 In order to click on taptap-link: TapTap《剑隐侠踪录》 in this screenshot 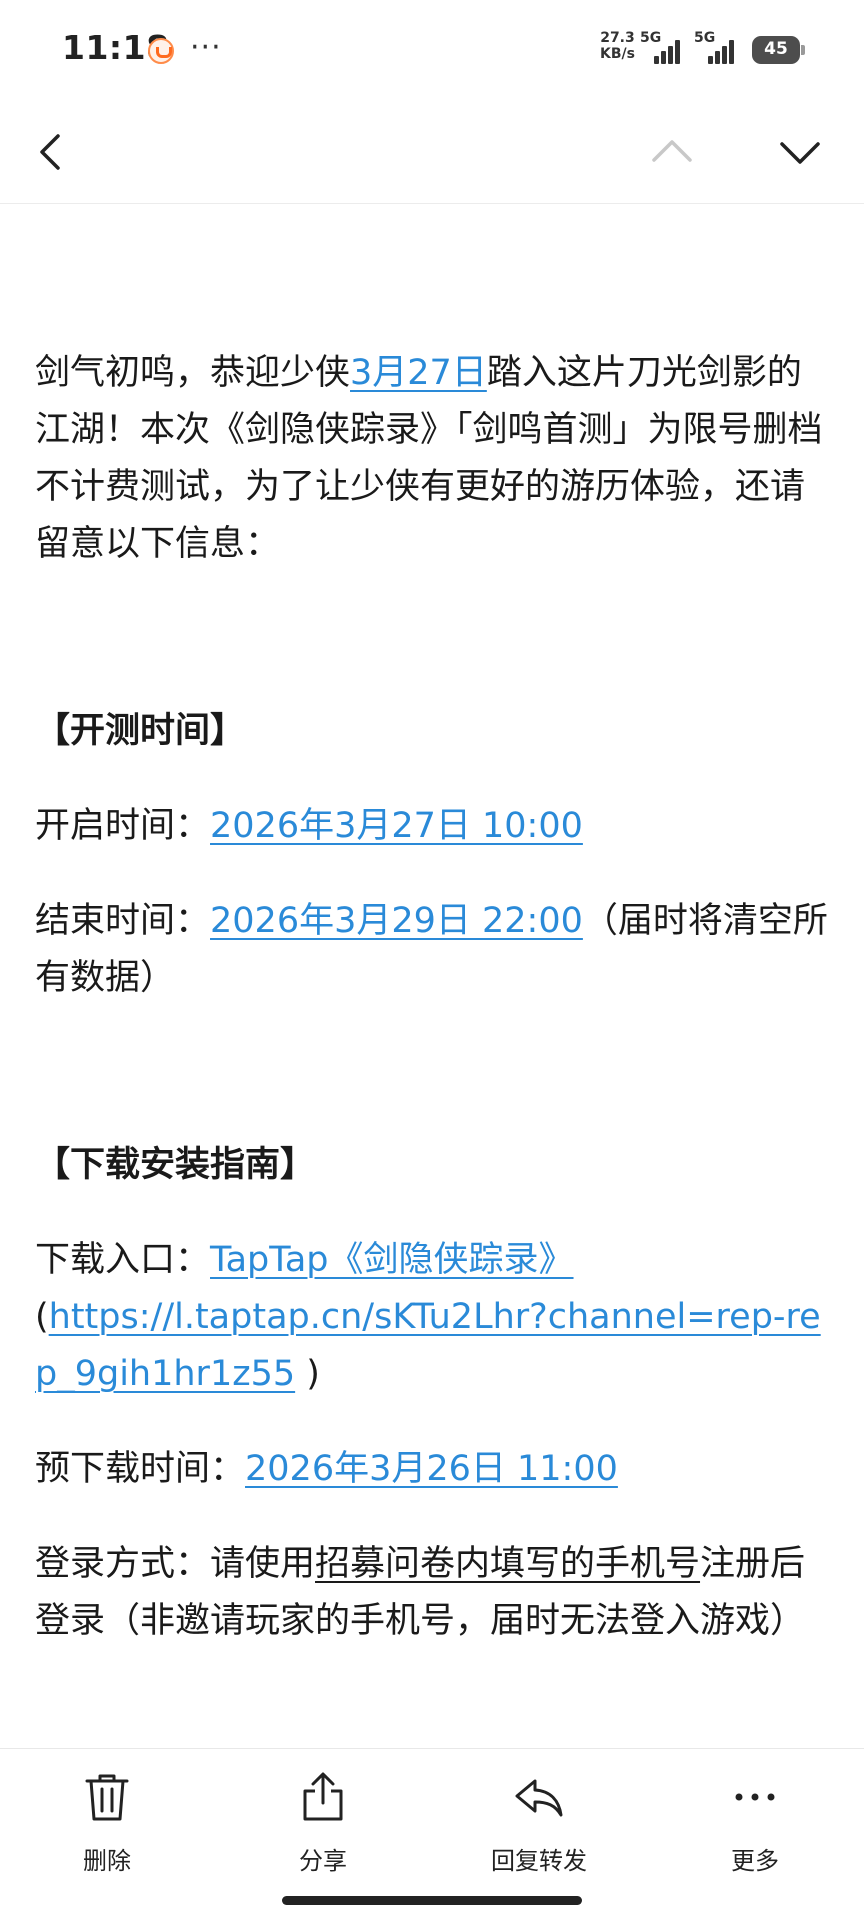, I will do `click(392, 1260)`.